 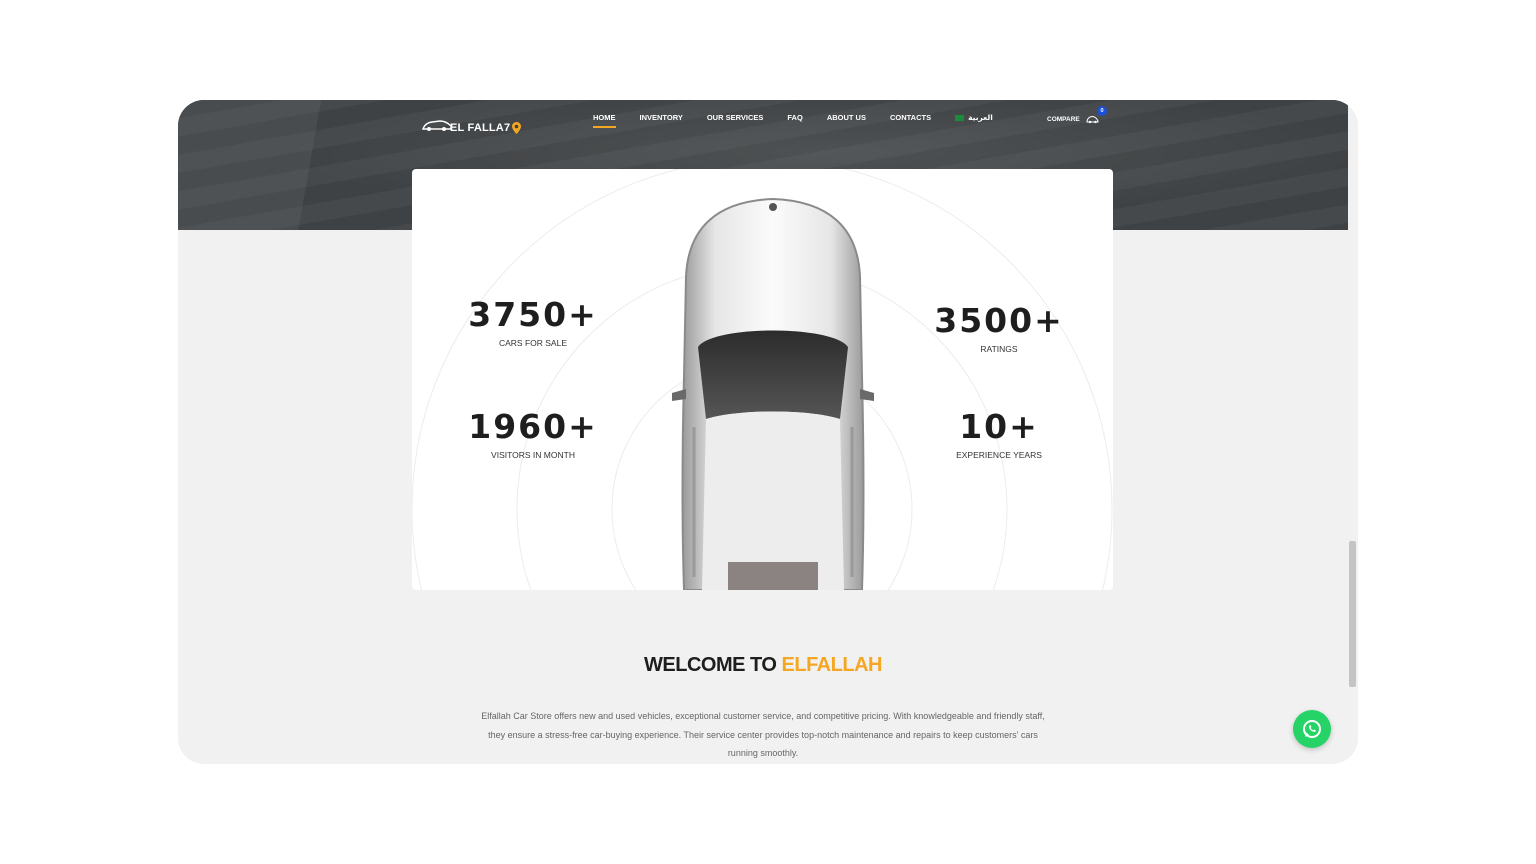 I want to click on stat-experience-years: 10+ EXPERIENCE YEARS, so click(x=999, y=433).